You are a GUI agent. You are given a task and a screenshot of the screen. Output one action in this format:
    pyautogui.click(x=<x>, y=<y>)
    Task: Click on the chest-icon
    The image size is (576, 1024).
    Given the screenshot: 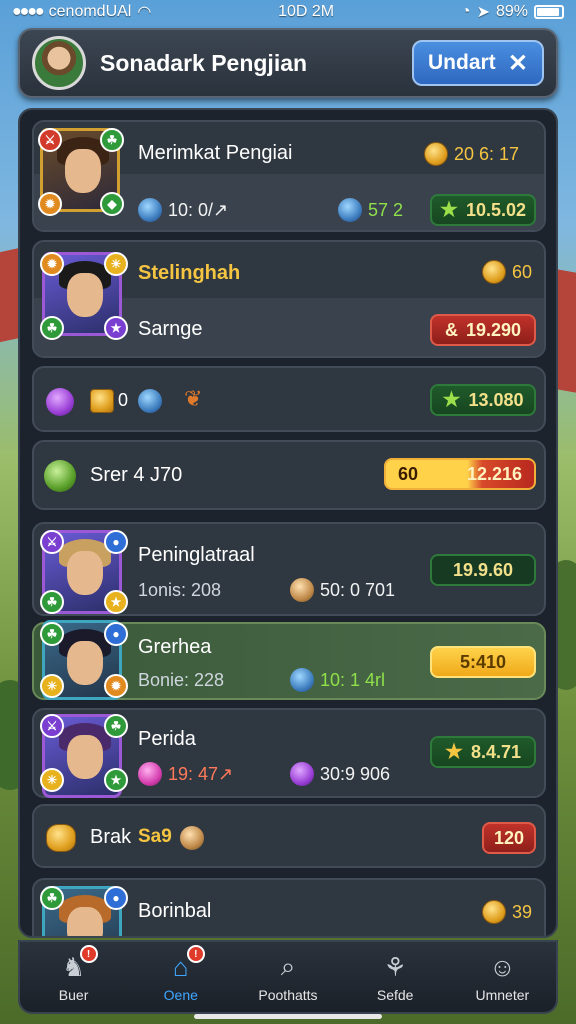 What is the action you would take?
    pyautogui.click(x=102, y=401)
    